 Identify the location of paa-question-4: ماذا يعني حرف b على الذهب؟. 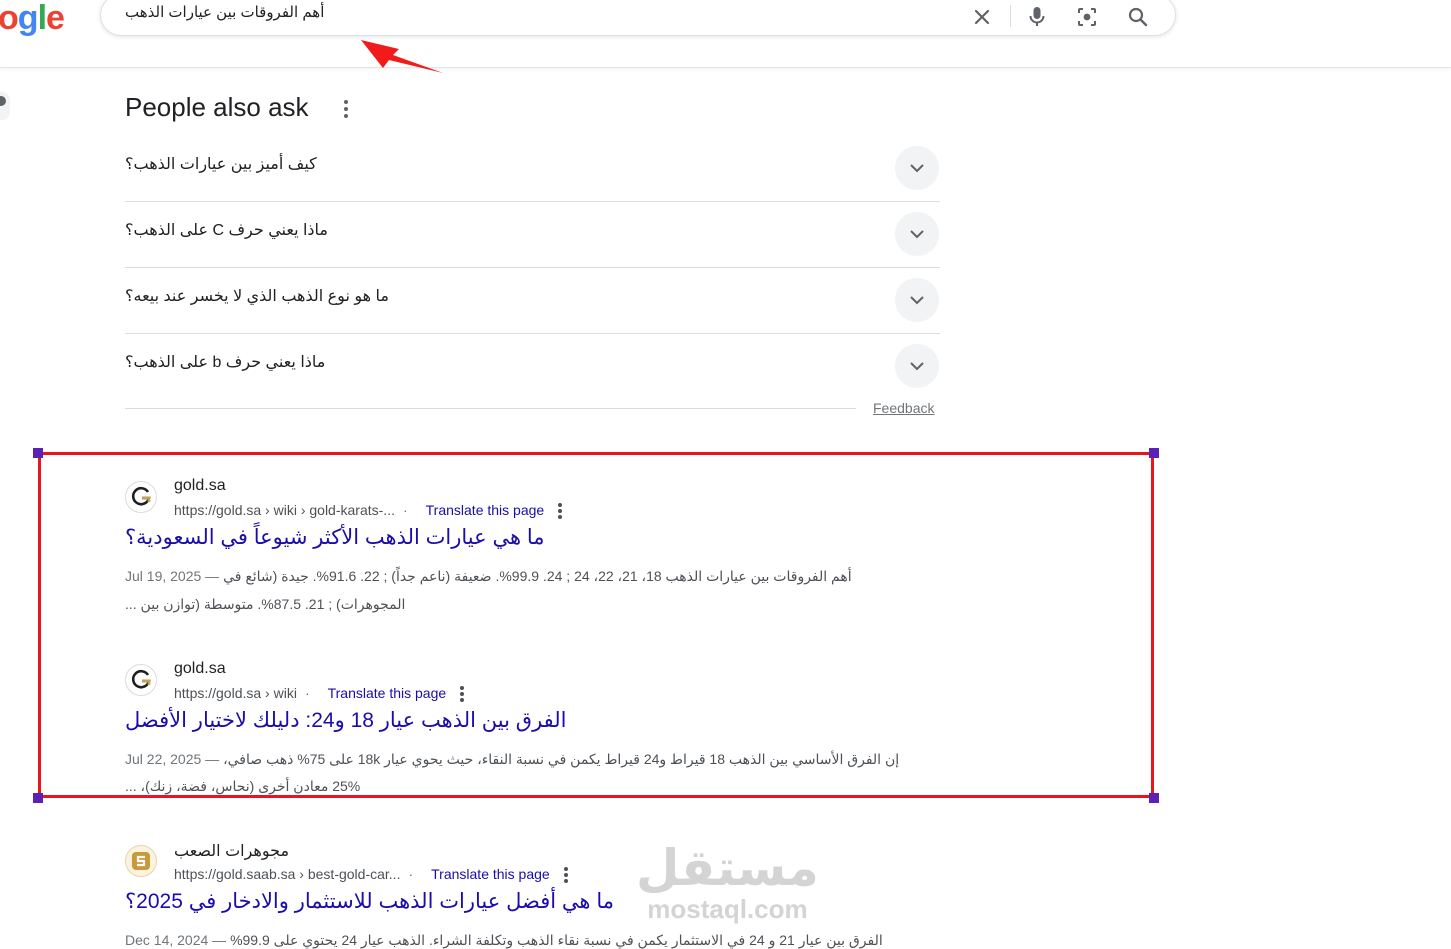
(532, 366).